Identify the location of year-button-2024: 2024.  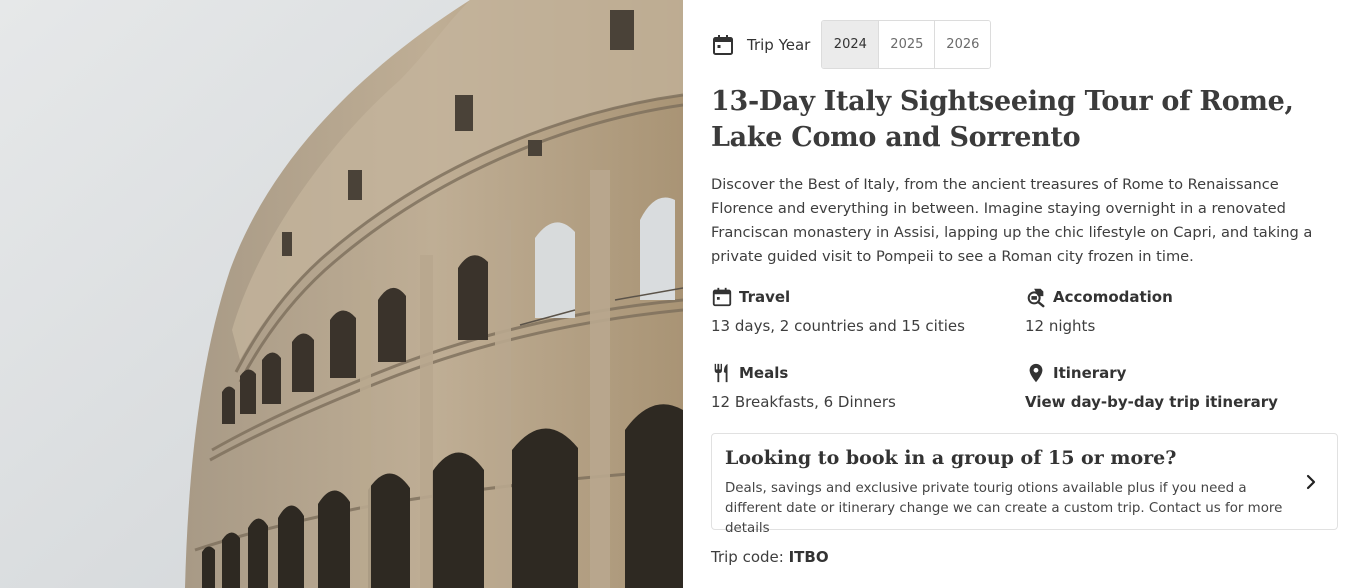
(850, 44).